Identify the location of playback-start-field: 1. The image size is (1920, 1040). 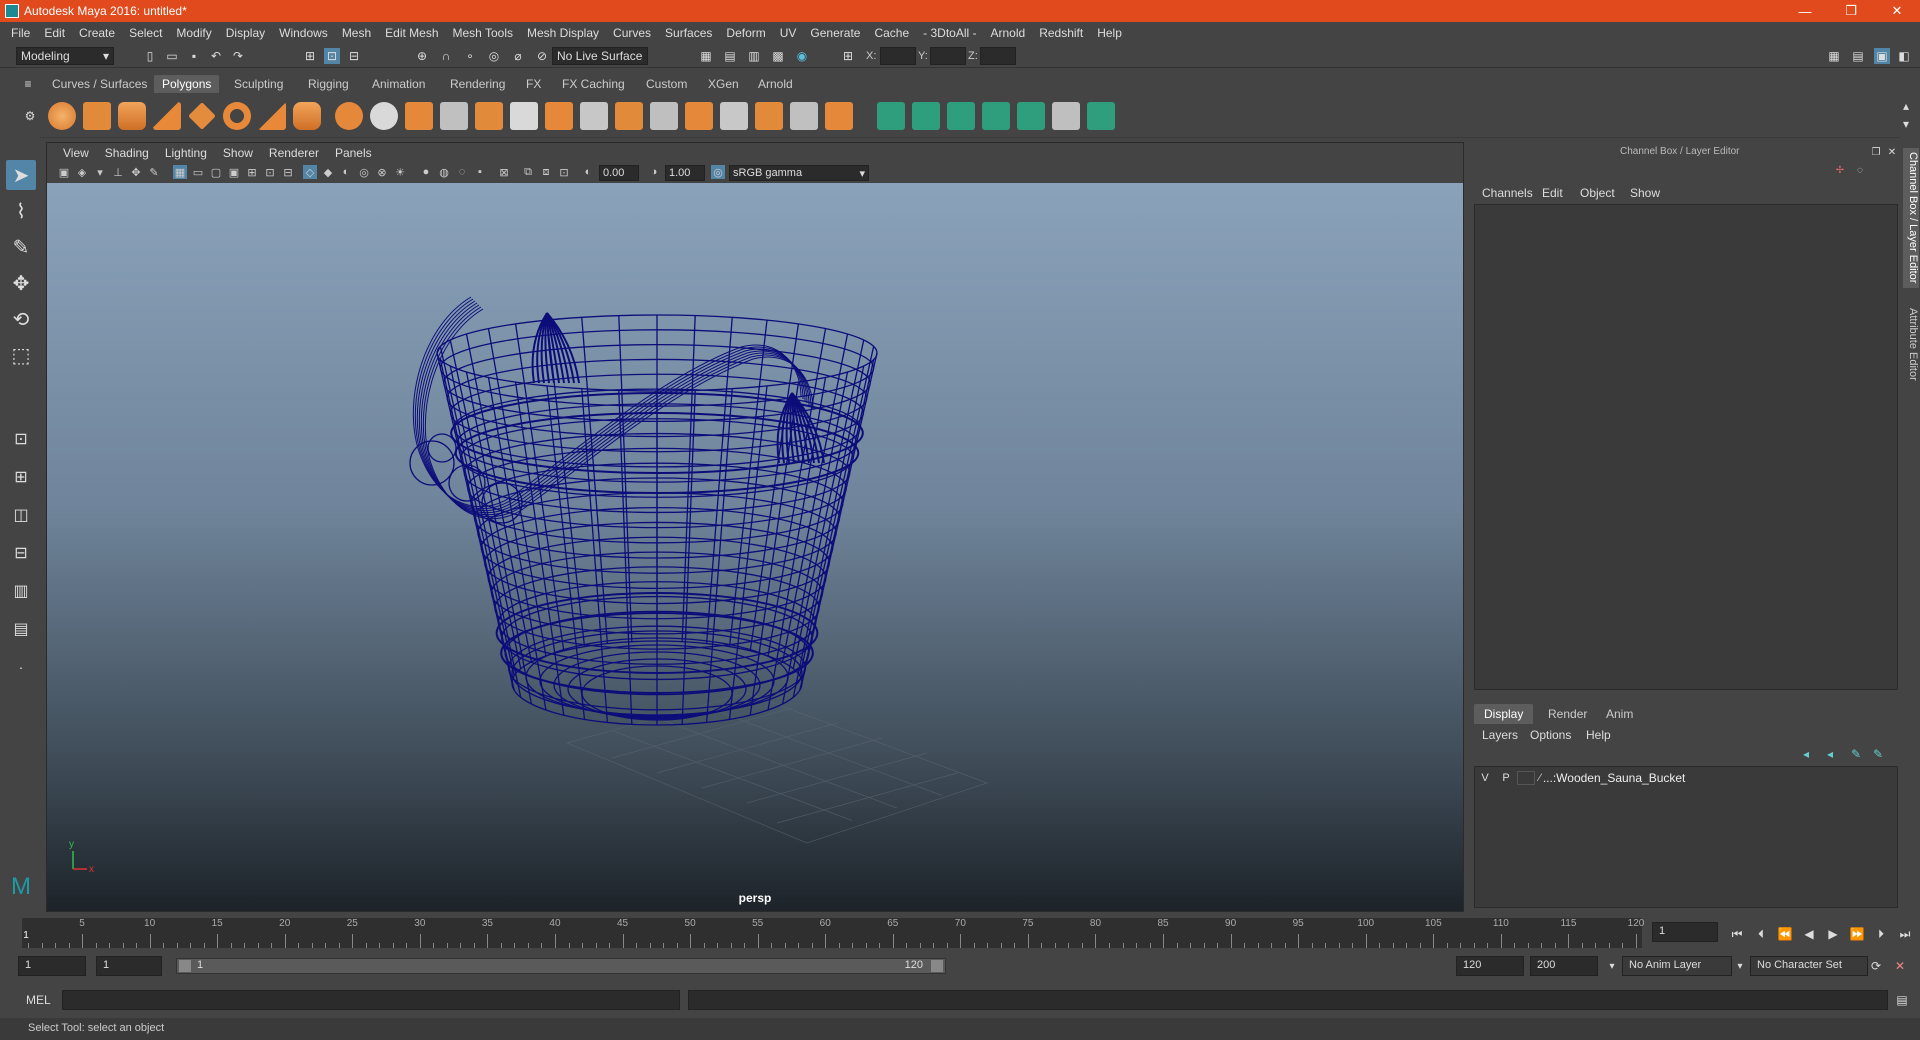
(129, 966).